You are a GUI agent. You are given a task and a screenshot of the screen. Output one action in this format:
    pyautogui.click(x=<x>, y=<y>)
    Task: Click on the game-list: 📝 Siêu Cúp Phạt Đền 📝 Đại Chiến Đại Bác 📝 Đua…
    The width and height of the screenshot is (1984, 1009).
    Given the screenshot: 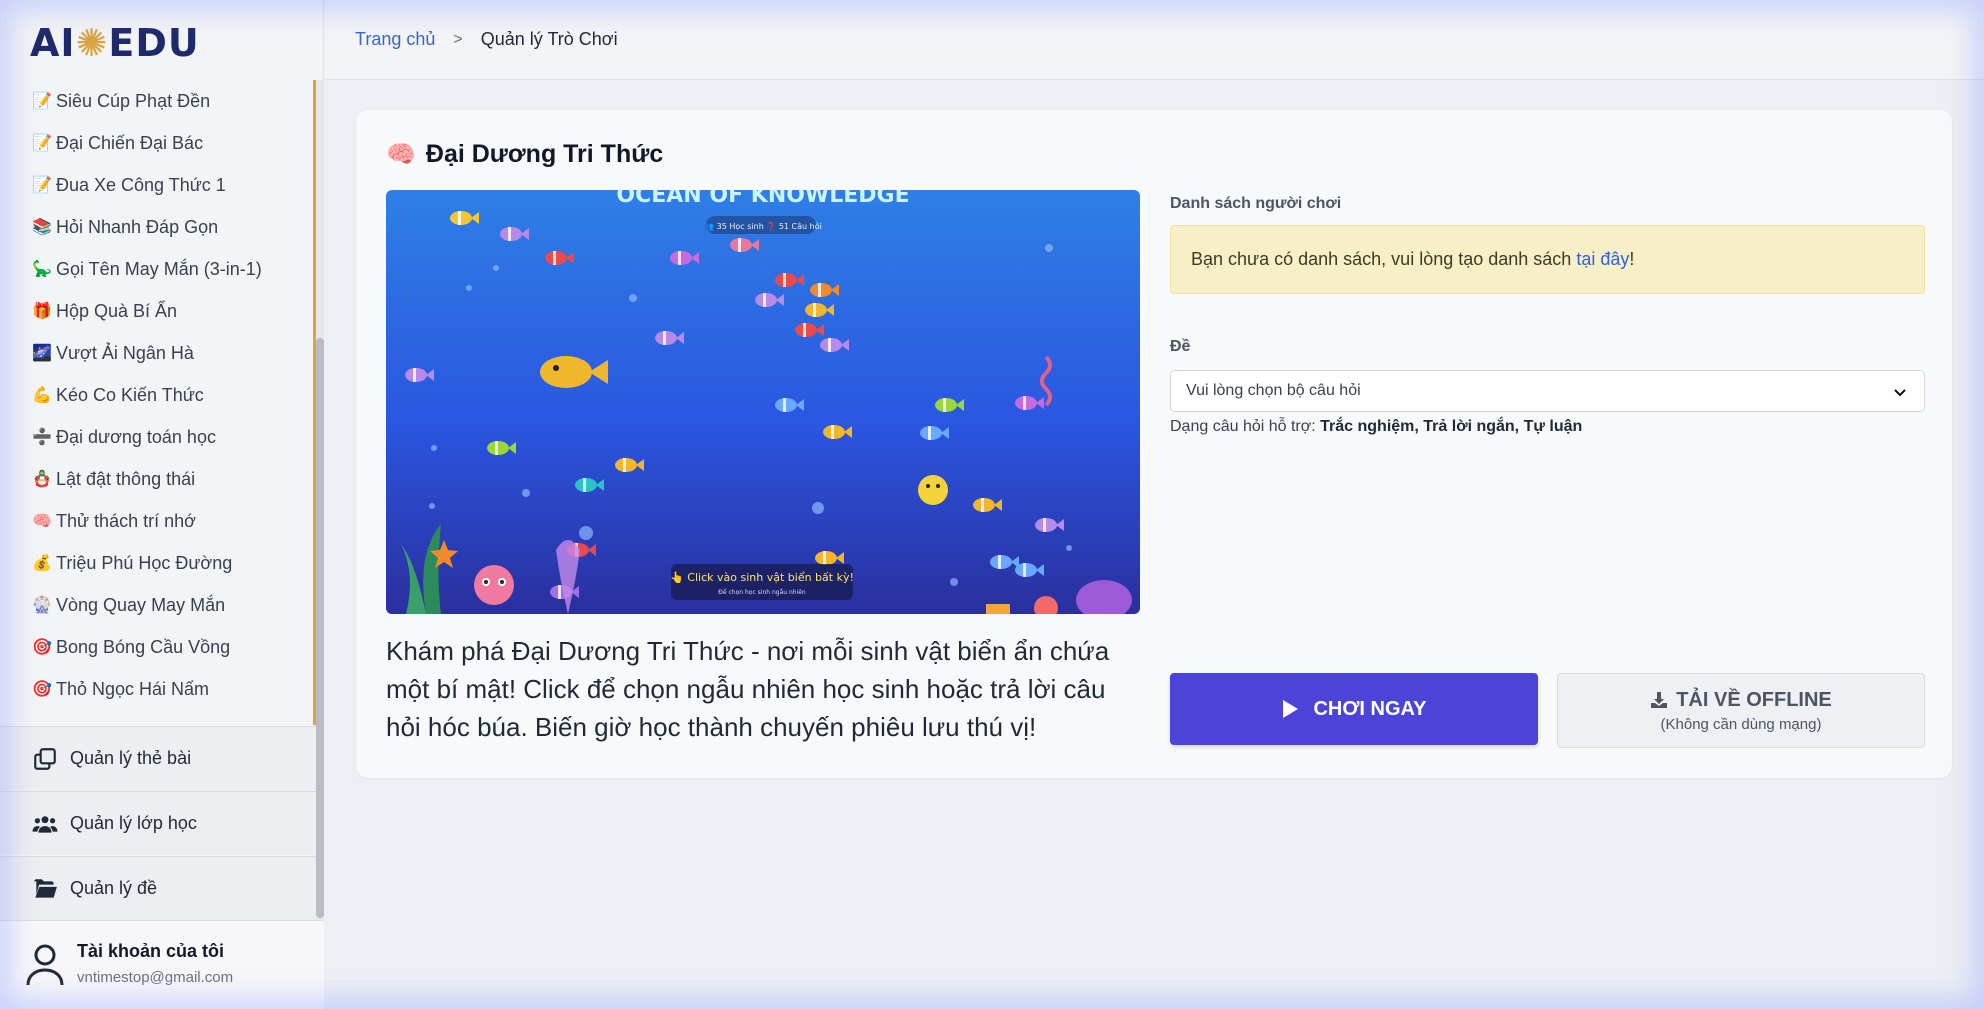 What is the action you would take?
    pyautogui.click(x=158, y=402)
    